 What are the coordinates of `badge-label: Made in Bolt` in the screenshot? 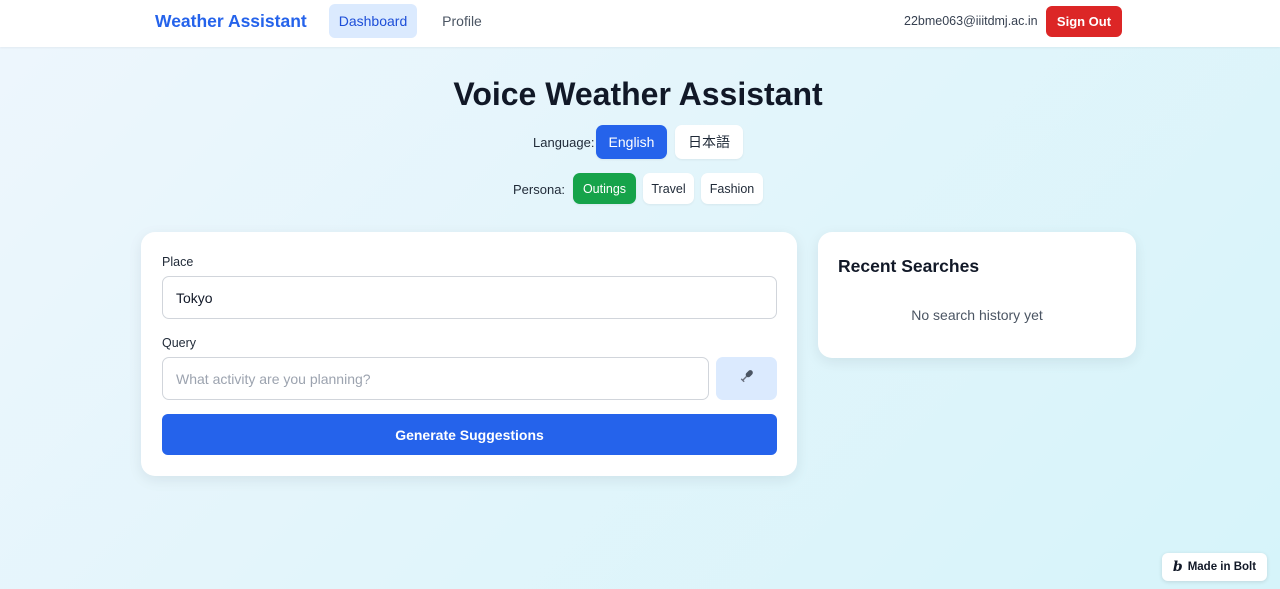 It's located at (1222, 567).